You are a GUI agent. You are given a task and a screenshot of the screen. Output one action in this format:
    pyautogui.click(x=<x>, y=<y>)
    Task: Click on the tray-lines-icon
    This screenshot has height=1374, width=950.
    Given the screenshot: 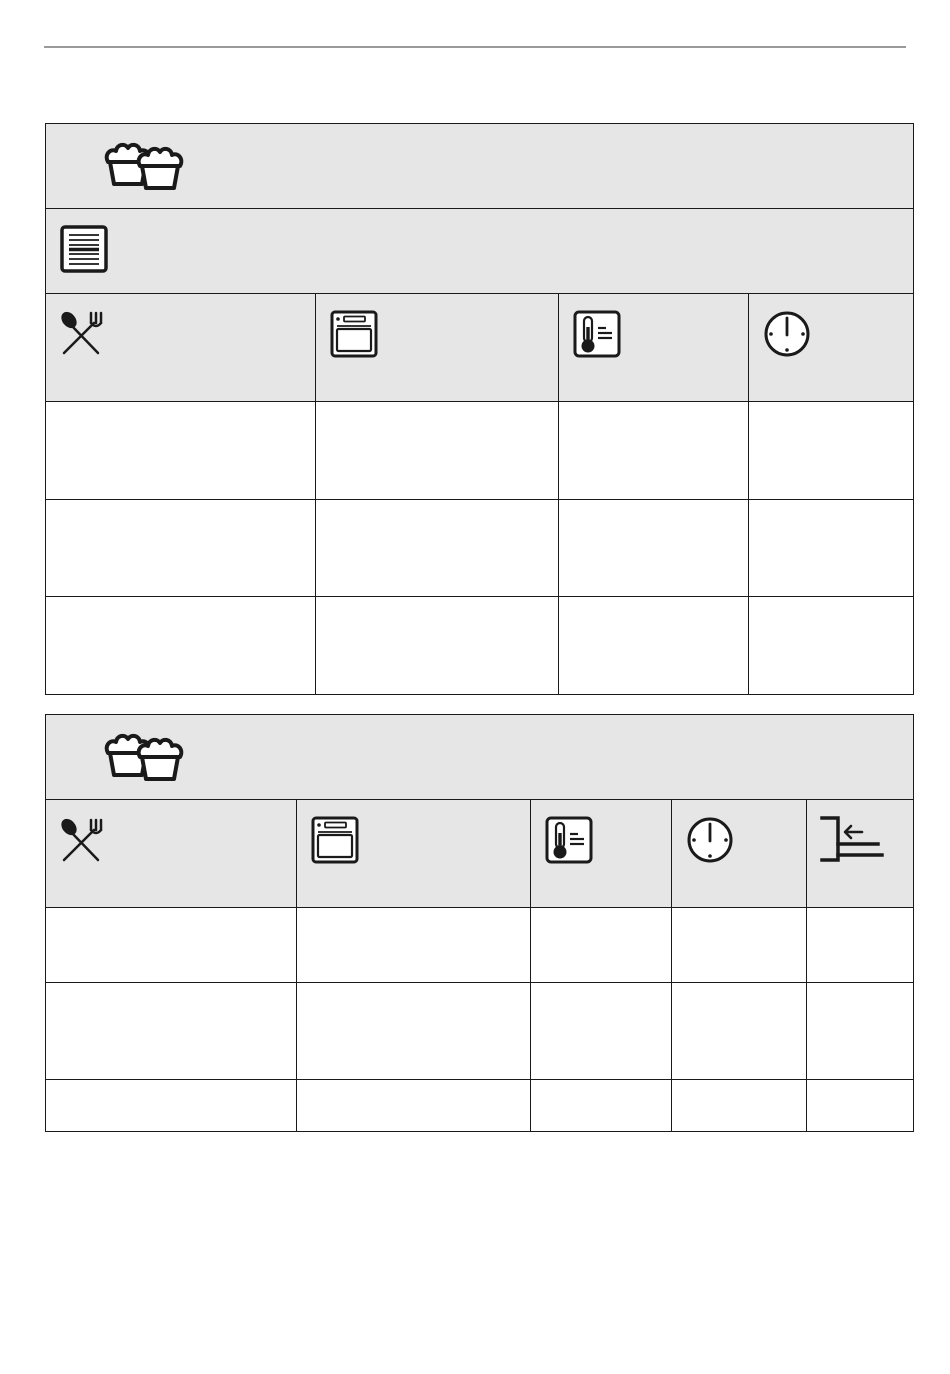 What is the action you would take?
    pyautogui.click(x=84, y=249)
    